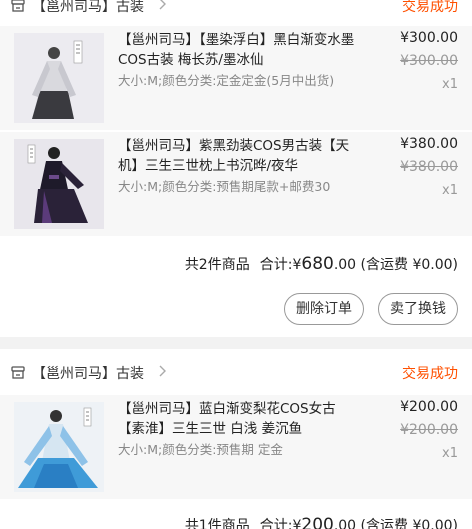 Image resolution: width=472 pixels, height=529 pixels. What do you see at coordinates (240, 156) in the screenshot?
I see `product-title: 【邕州司马】紫黑劲装COS男古装【天机】三生三世枕上书沉晔/夜华` at bounding box center [240, 156].